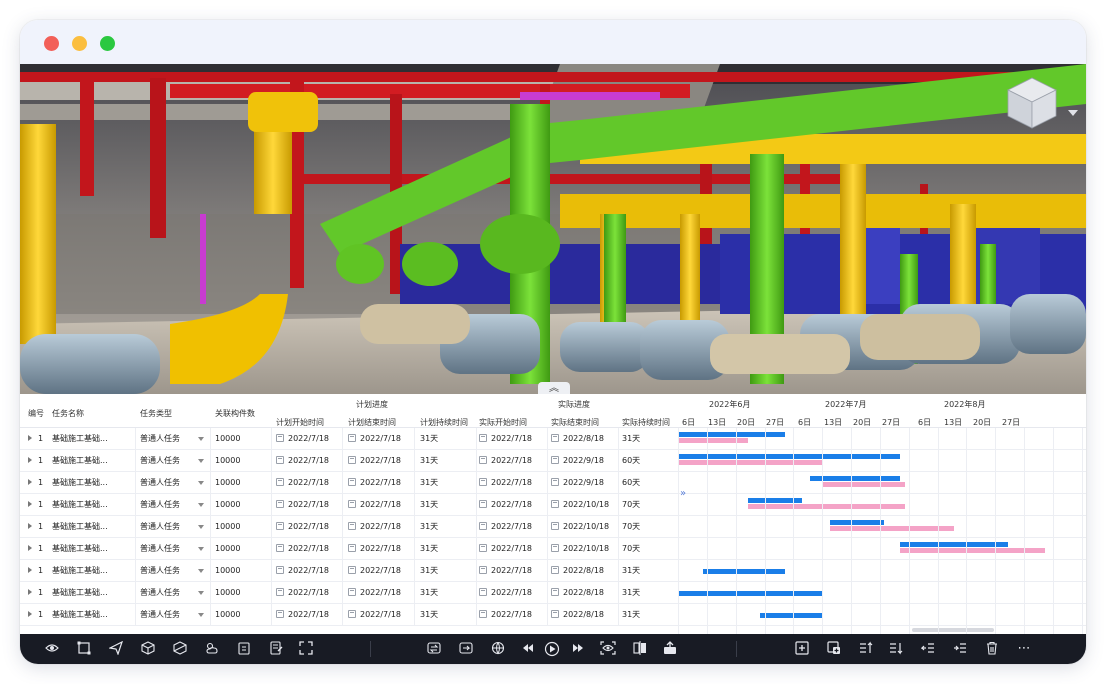  I want to click on cube-icon, so click(148, 649).